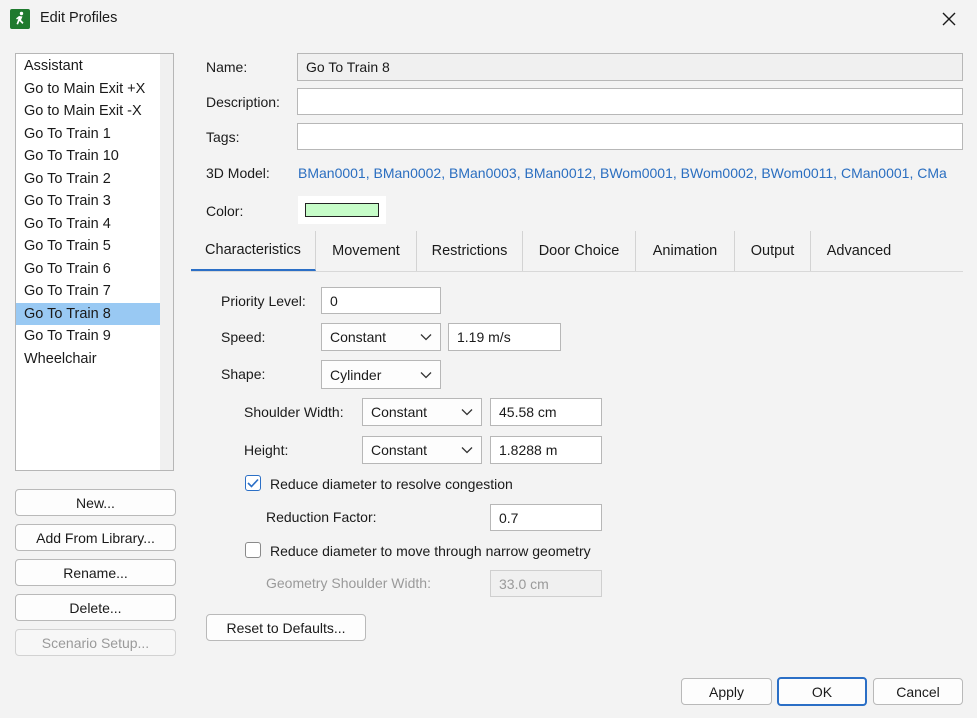  I want to click on tab-movement: Movement, so click(366, 251).